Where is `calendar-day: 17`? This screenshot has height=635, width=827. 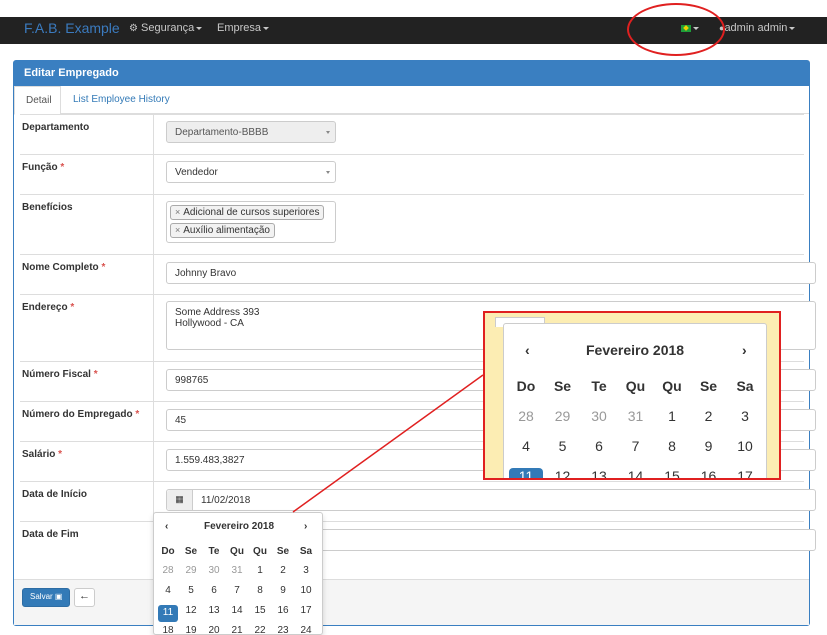
calendar-day: 17 is located at coordinates (745, 473).